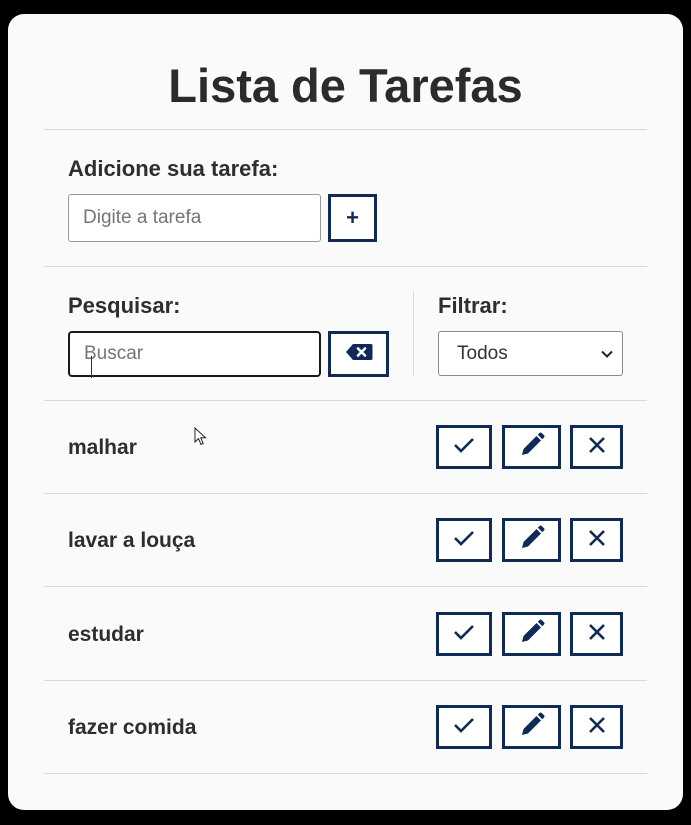 The width and height of the screenshot is (691, 825). I want to click on task-row: malhar, so click(345, 447).